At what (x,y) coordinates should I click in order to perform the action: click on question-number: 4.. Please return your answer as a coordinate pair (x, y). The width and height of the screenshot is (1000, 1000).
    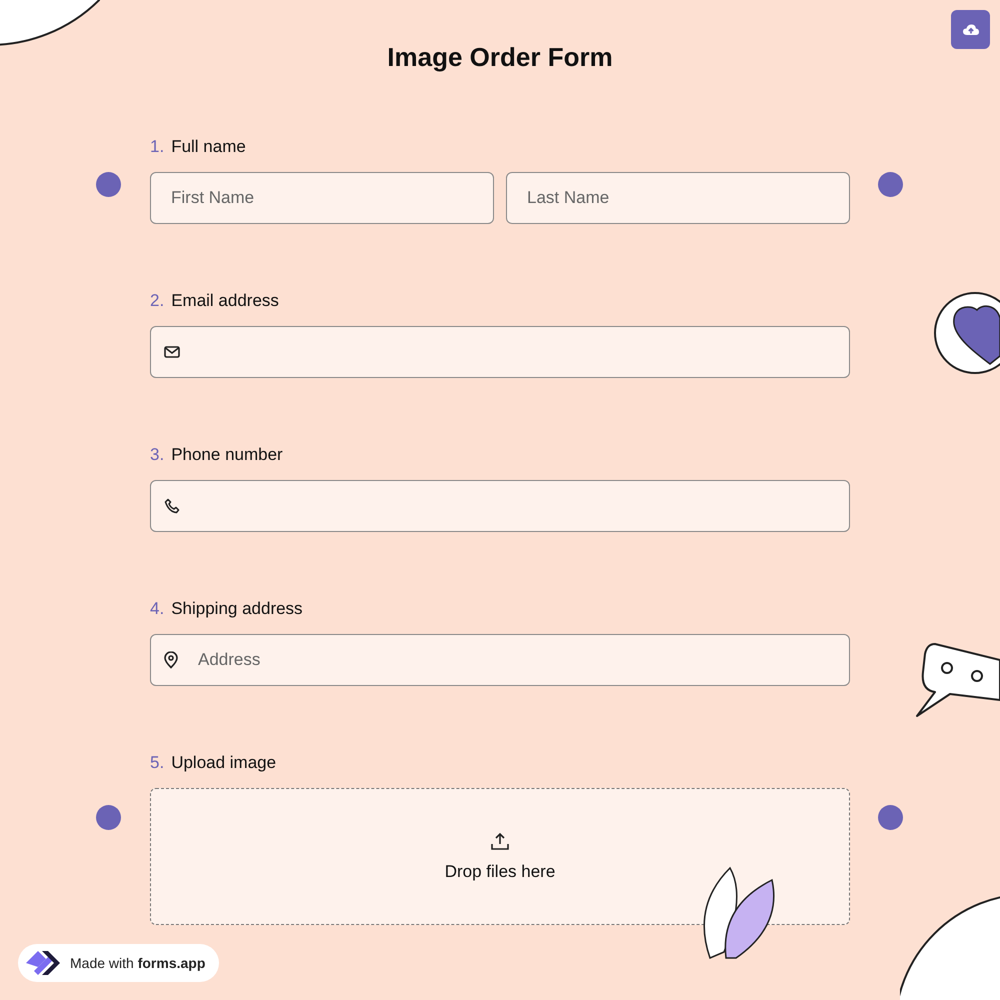
    Looking at the image, I should click on (157, 609).